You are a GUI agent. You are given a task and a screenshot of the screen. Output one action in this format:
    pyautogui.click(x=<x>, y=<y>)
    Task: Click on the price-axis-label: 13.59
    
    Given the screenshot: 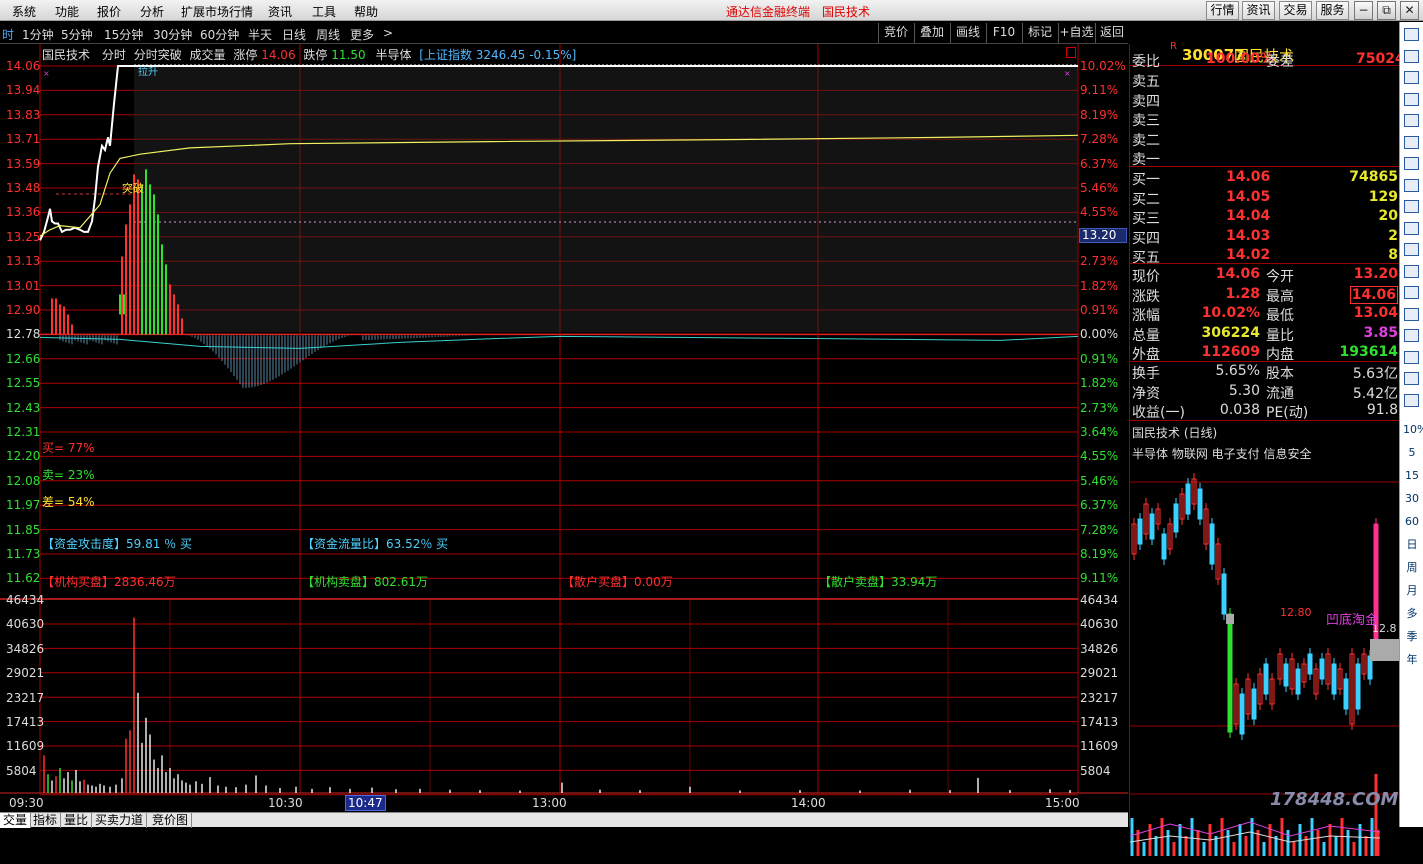 What is the action you would take?
    pyautogui.click(x=23, y=163)
    